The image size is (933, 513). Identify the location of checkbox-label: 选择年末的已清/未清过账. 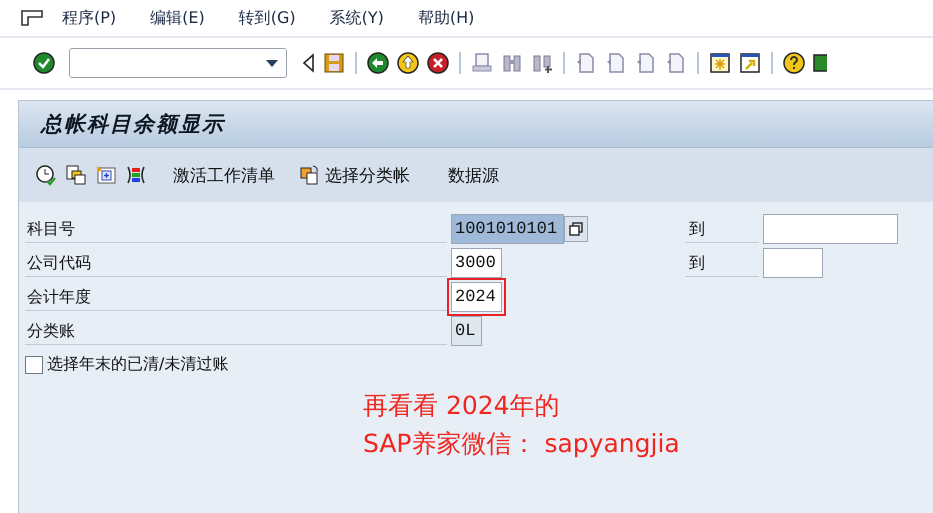
(137, 364).